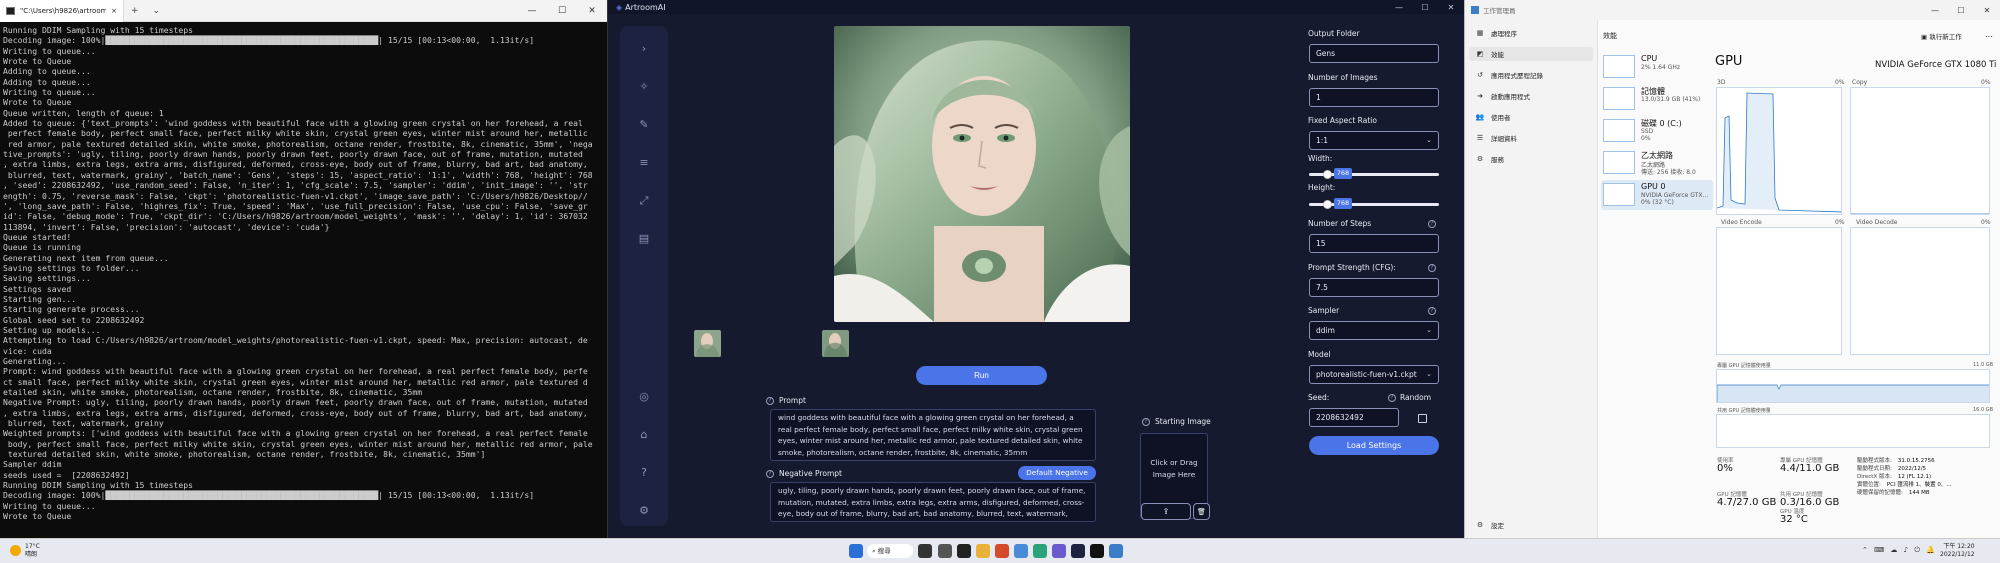 Image resolution: width=2000 pixels, height=563 pixels. I want to click on device-s1: 2% 1.64 GHz, so click(1661, 67).